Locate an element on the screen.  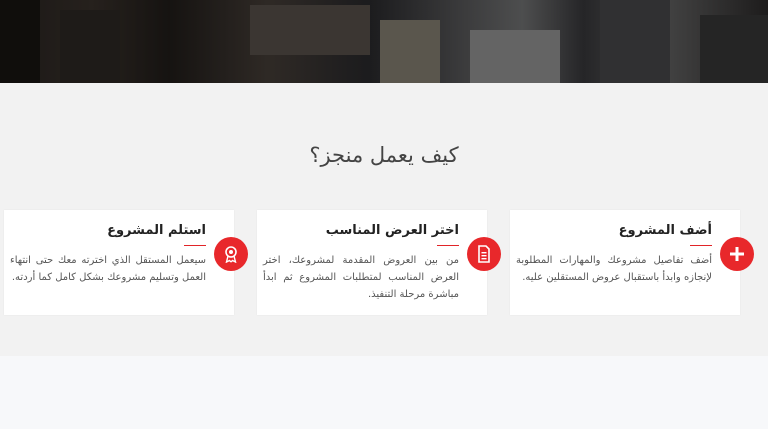
document-icon is located at coordinates (484, 254).